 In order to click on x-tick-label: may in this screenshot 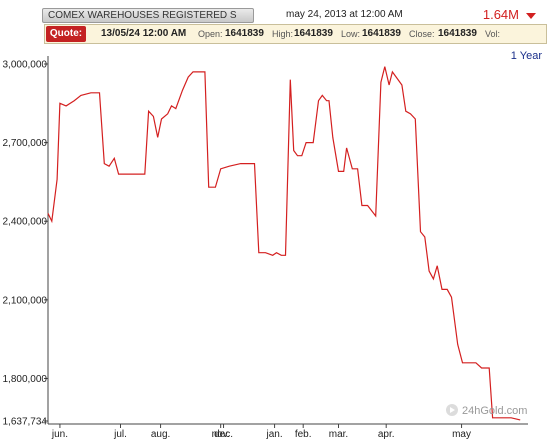, I will do `click(461, 434)`.